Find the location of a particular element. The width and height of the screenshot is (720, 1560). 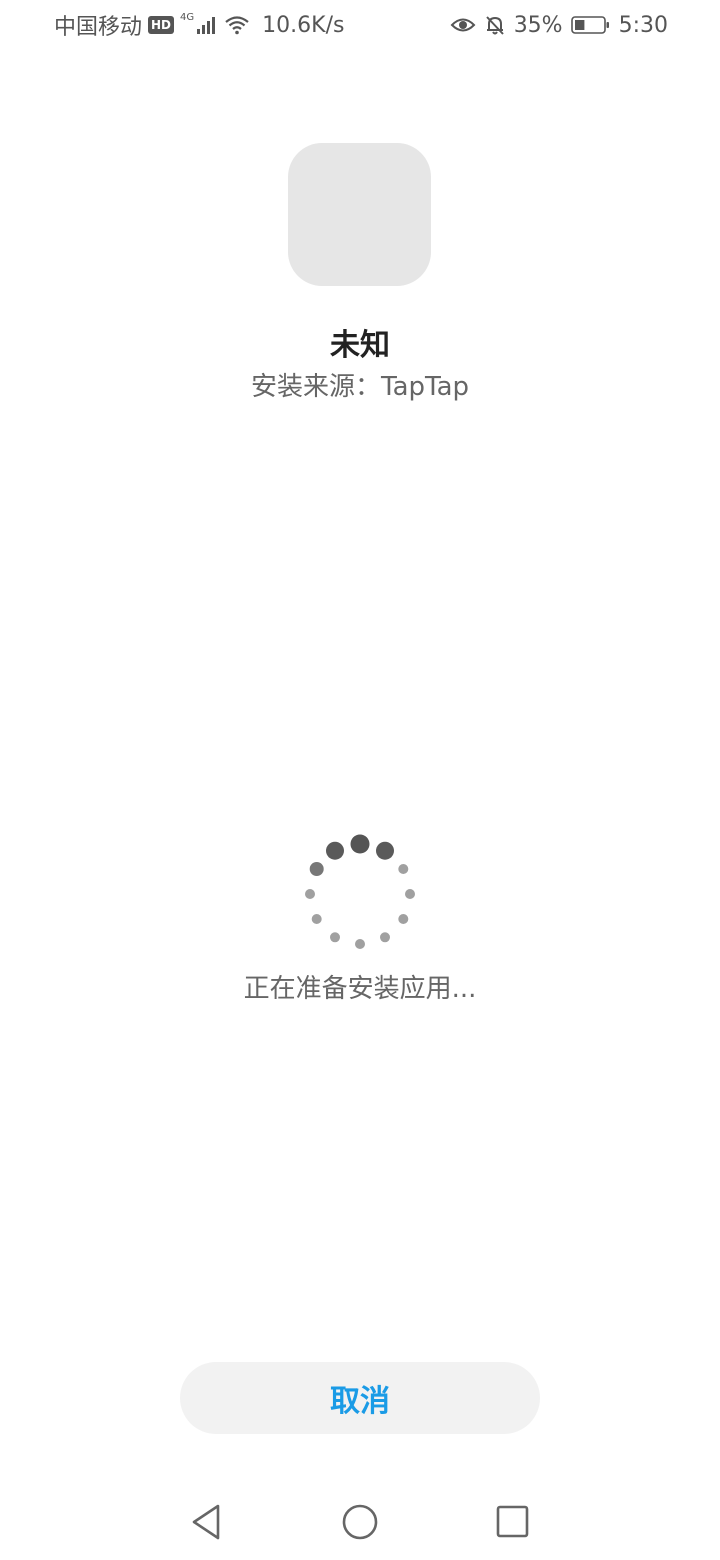

network-type: 4G is located at coordinates (187, 17).